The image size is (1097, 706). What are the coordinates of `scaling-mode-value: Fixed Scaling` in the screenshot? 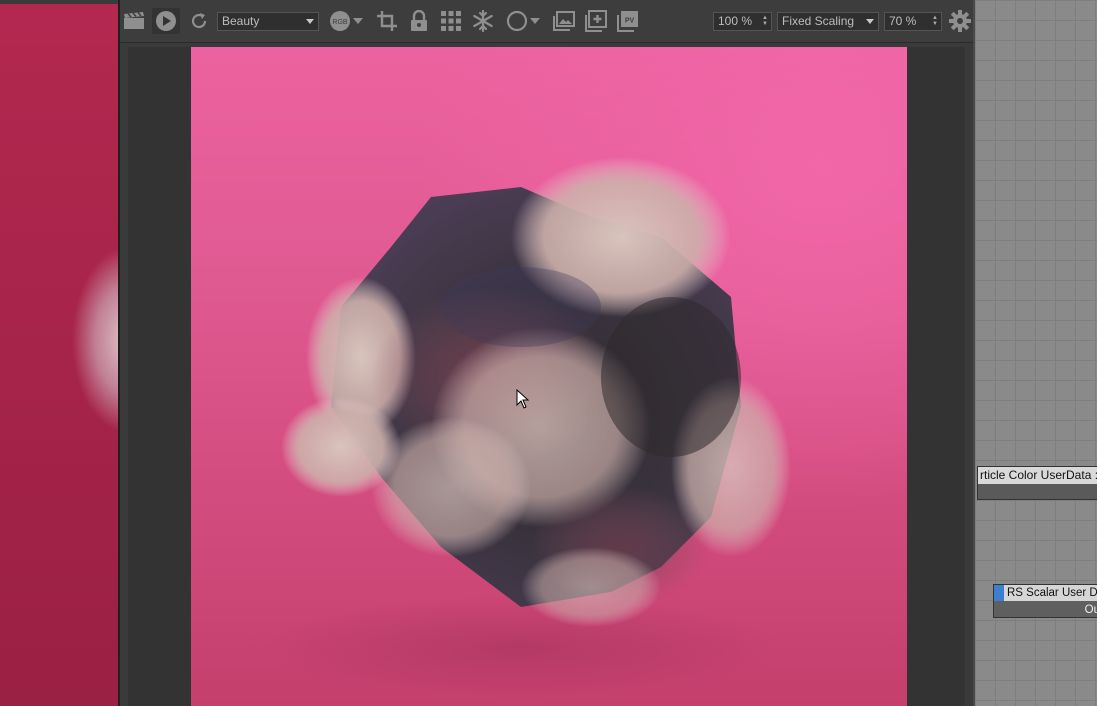 It's located at (818, 21).